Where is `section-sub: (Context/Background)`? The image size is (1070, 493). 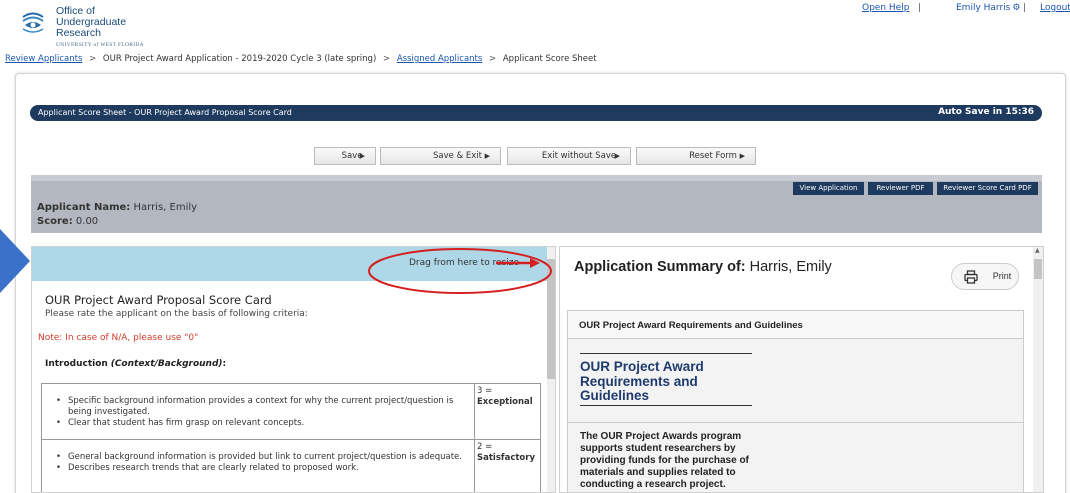 section-sub: (Context/Background) is located at coordinates (166, 364).